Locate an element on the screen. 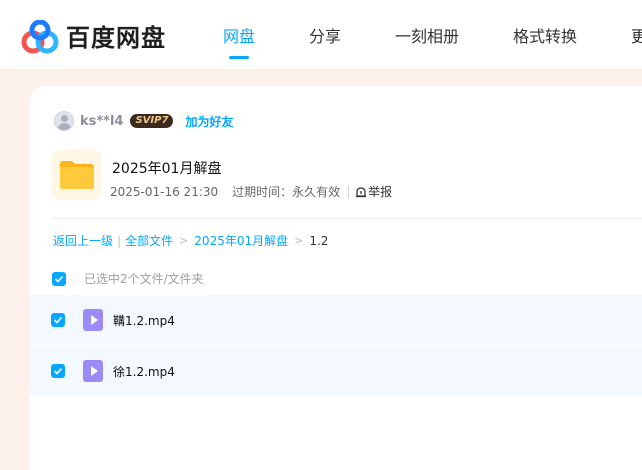 This screenshot has width=642, height=470. report-icon is located at coordinates (361, 191).